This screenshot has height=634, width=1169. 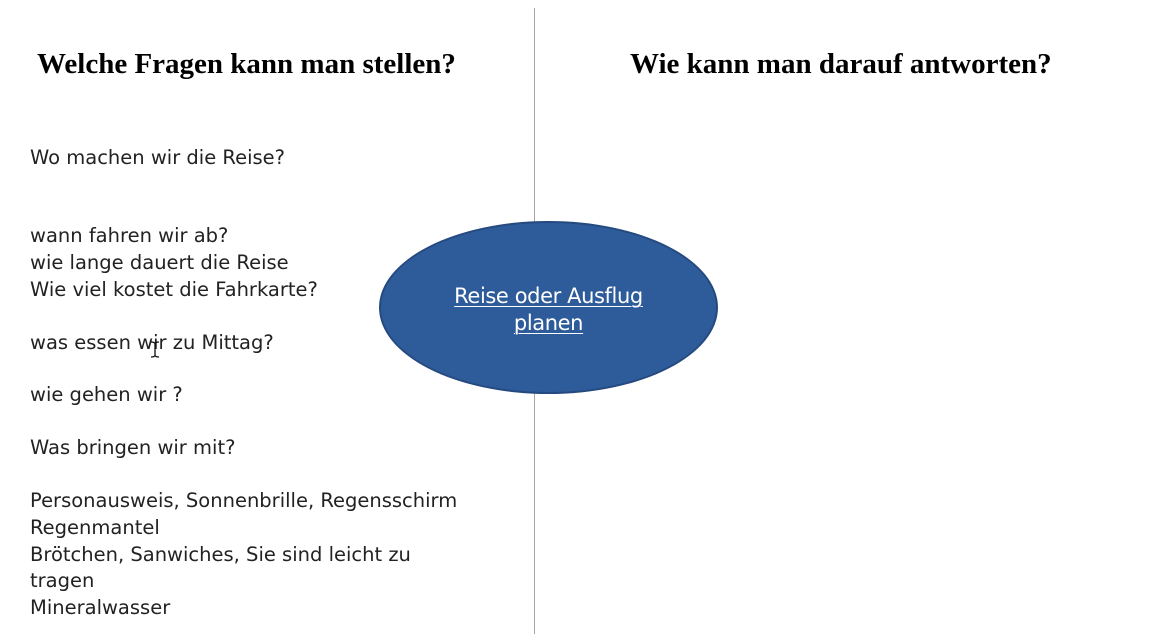 I want to click on question-where: Wo machen wir die Reise?, so click(x=158, y=157).